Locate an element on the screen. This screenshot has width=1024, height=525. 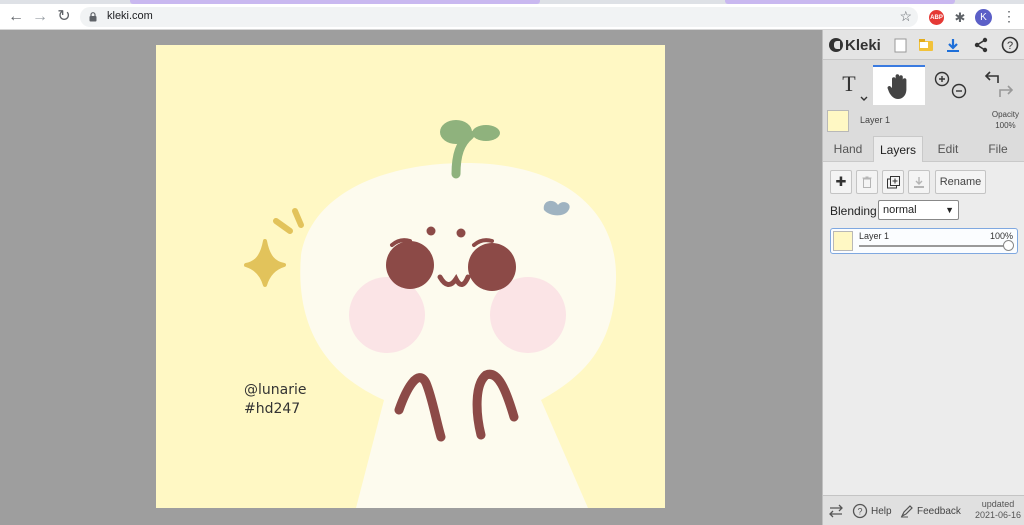
extensions-puzzle-icon: ✱ is located at coordinates (960, 17).